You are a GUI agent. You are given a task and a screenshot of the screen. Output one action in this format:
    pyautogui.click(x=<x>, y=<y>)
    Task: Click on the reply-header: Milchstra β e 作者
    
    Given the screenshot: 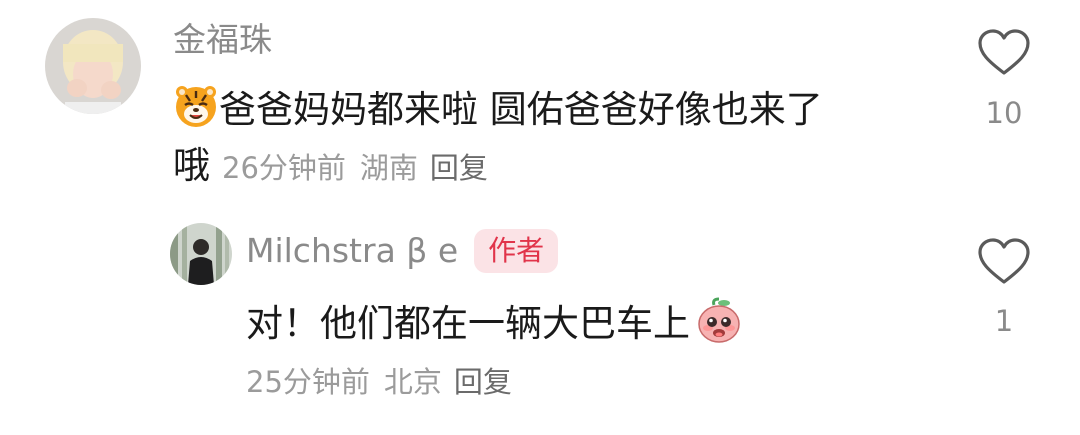 What is the action you would take?
    pyautogui.click(x=402, y=251)
    